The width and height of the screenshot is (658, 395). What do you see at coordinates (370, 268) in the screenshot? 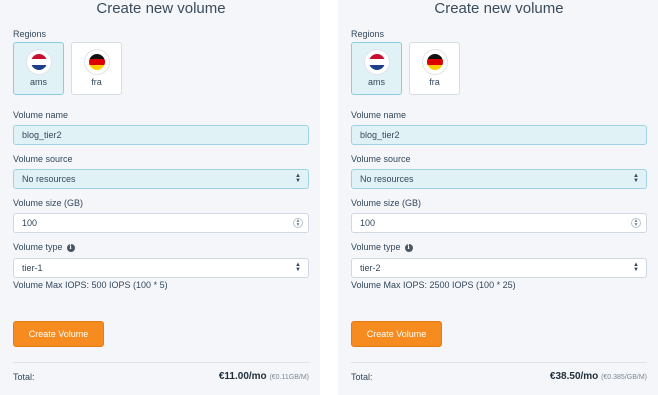
I see `volume-type-value: tier-2` at bounding box center [370, 268].